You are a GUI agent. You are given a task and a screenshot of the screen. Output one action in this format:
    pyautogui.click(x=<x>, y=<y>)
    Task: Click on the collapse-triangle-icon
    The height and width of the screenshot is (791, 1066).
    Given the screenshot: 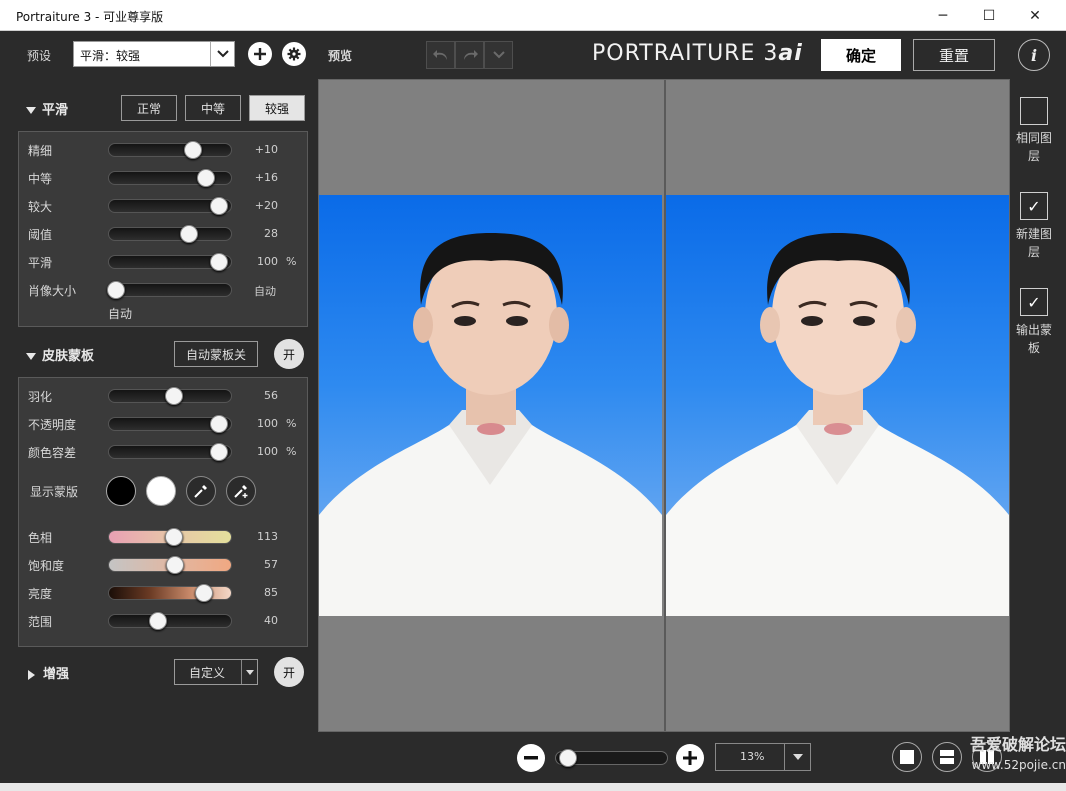 What is the action you would take?
    pyautogui.click(x=31, y=356)
    